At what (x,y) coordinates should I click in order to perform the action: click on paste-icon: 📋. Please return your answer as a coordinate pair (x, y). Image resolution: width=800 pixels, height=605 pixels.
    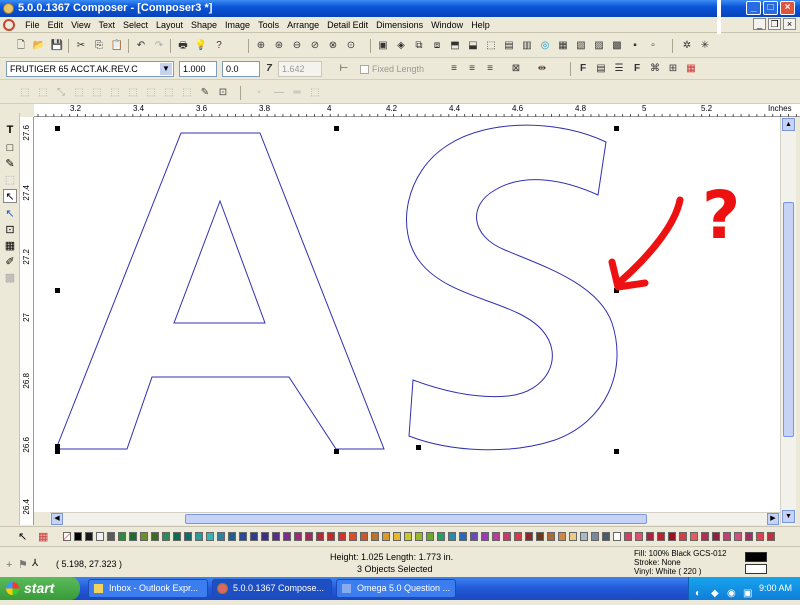
    Looking at the image, I should click on (117, 45).